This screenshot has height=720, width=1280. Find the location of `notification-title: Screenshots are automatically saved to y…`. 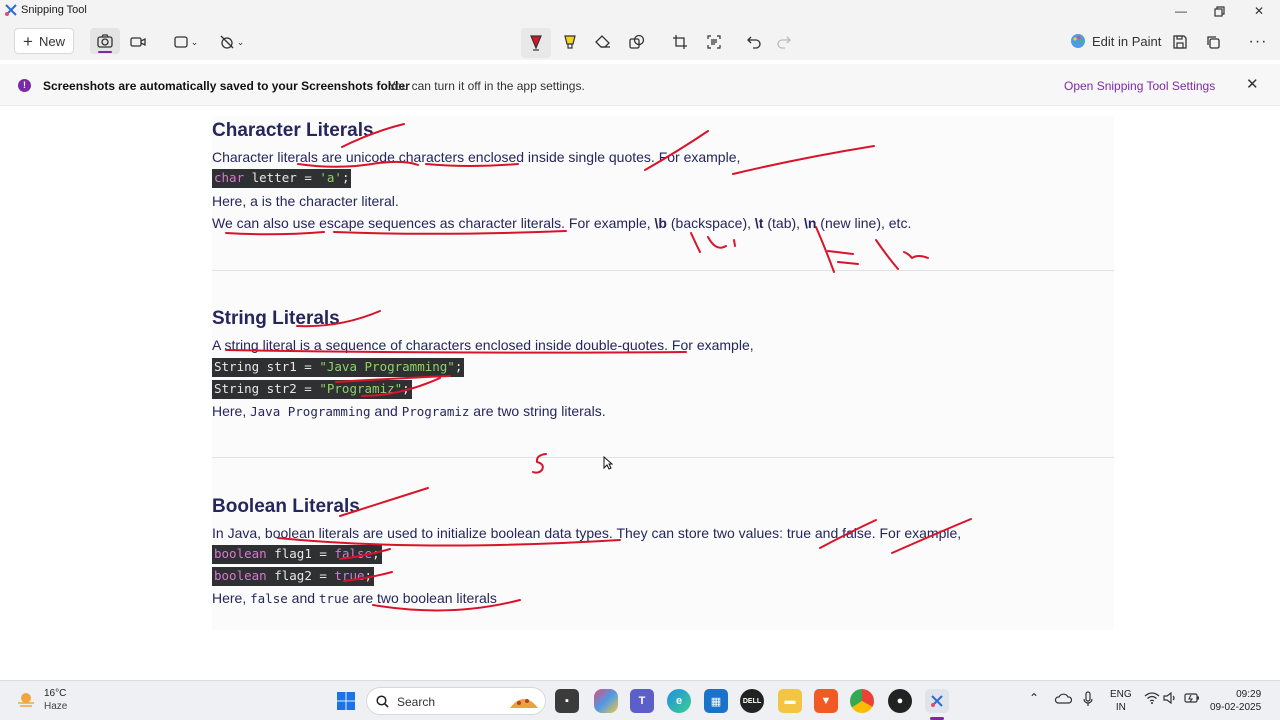

notification-title: Screenshots are automatically saved to y… is located at coordinates (226, 86).